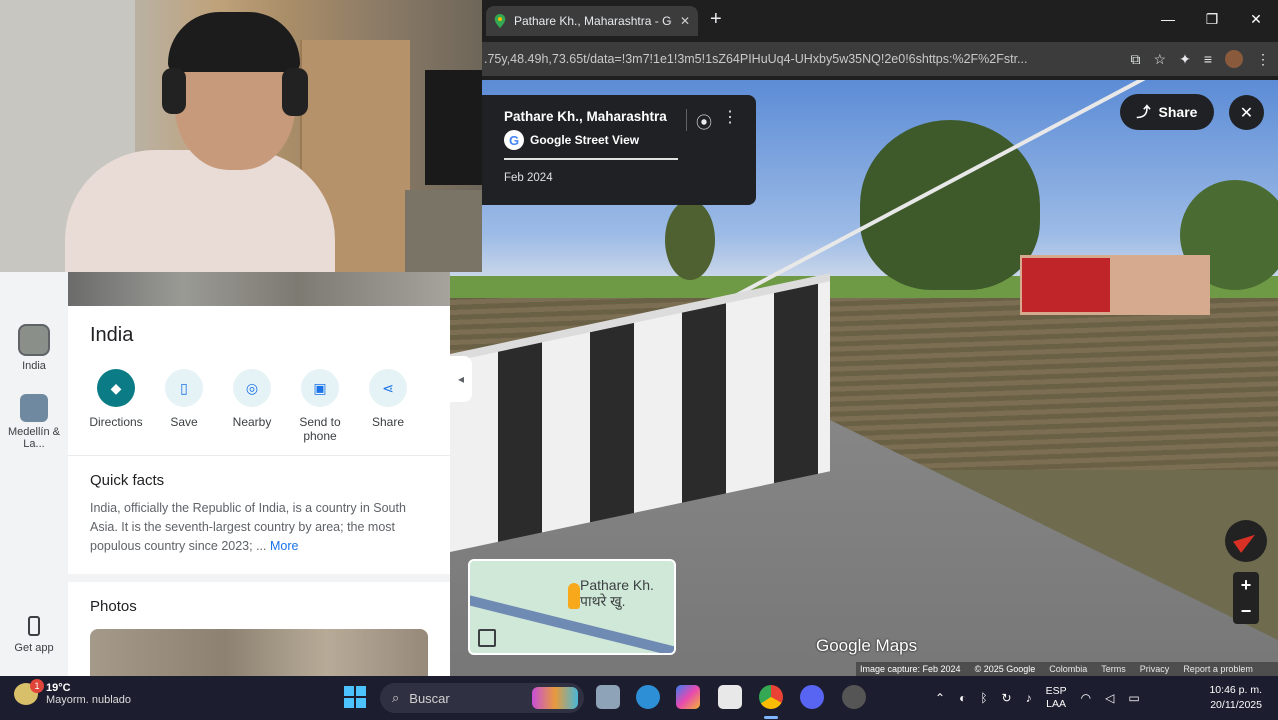  What do you see at coordinates (1246, 541) in the screenshot?
I see `compass-icon` at bounding box center [1246, 541].